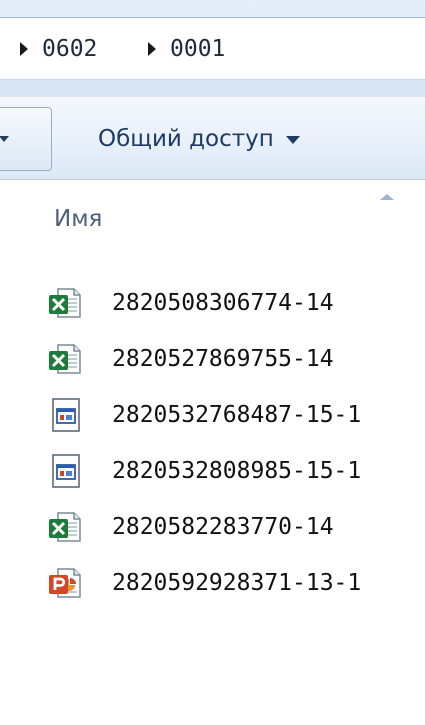 The height and width of the screenshot is (725, 425). I want to click on list-item: 2820508306774-14, so click(233, 303).